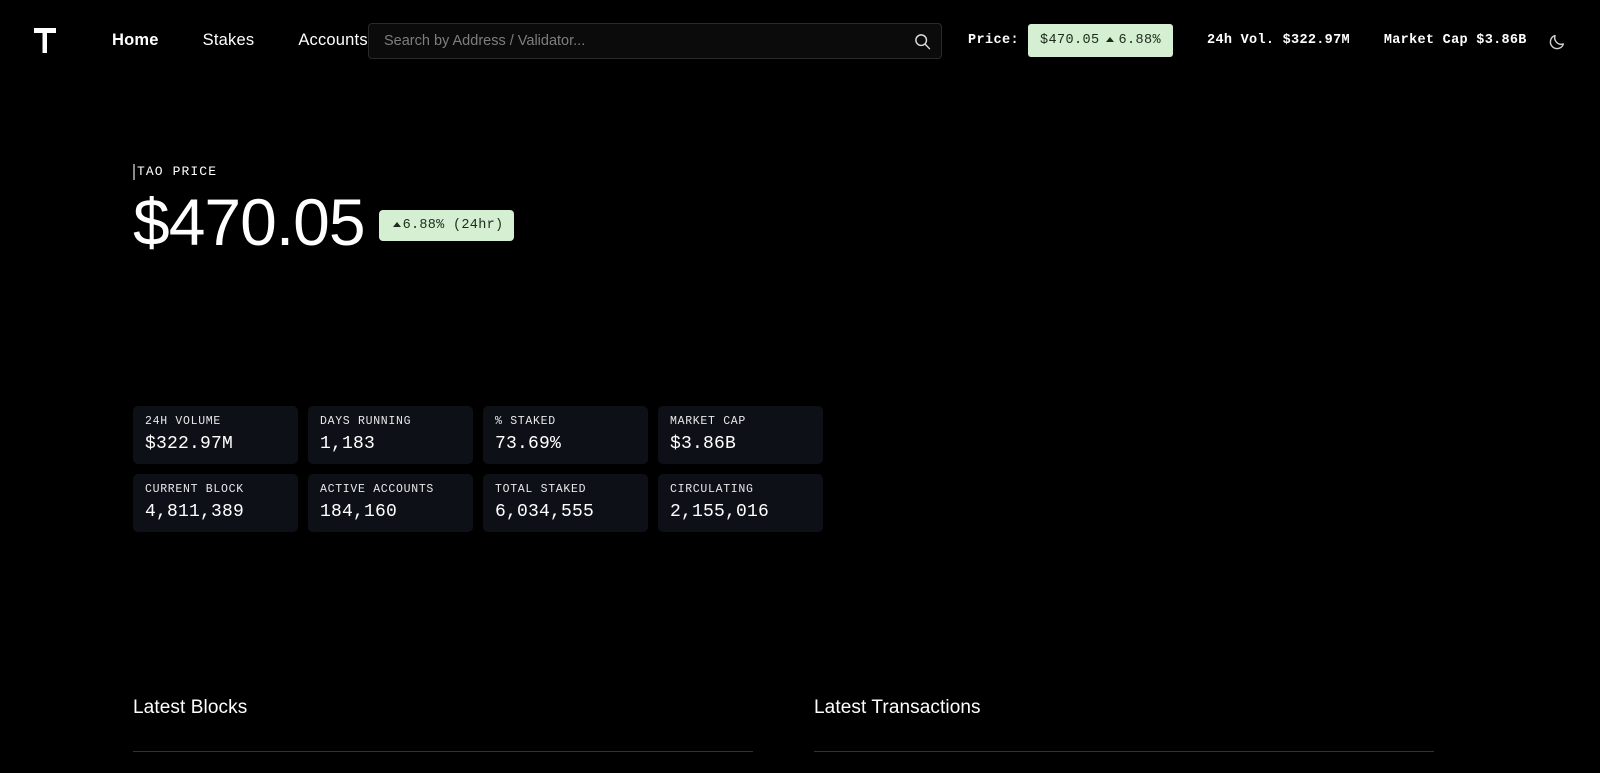 The image size is (1600, 773). I want to click on latest-transactions-section: Latest Transactions, so click(1124, 724).